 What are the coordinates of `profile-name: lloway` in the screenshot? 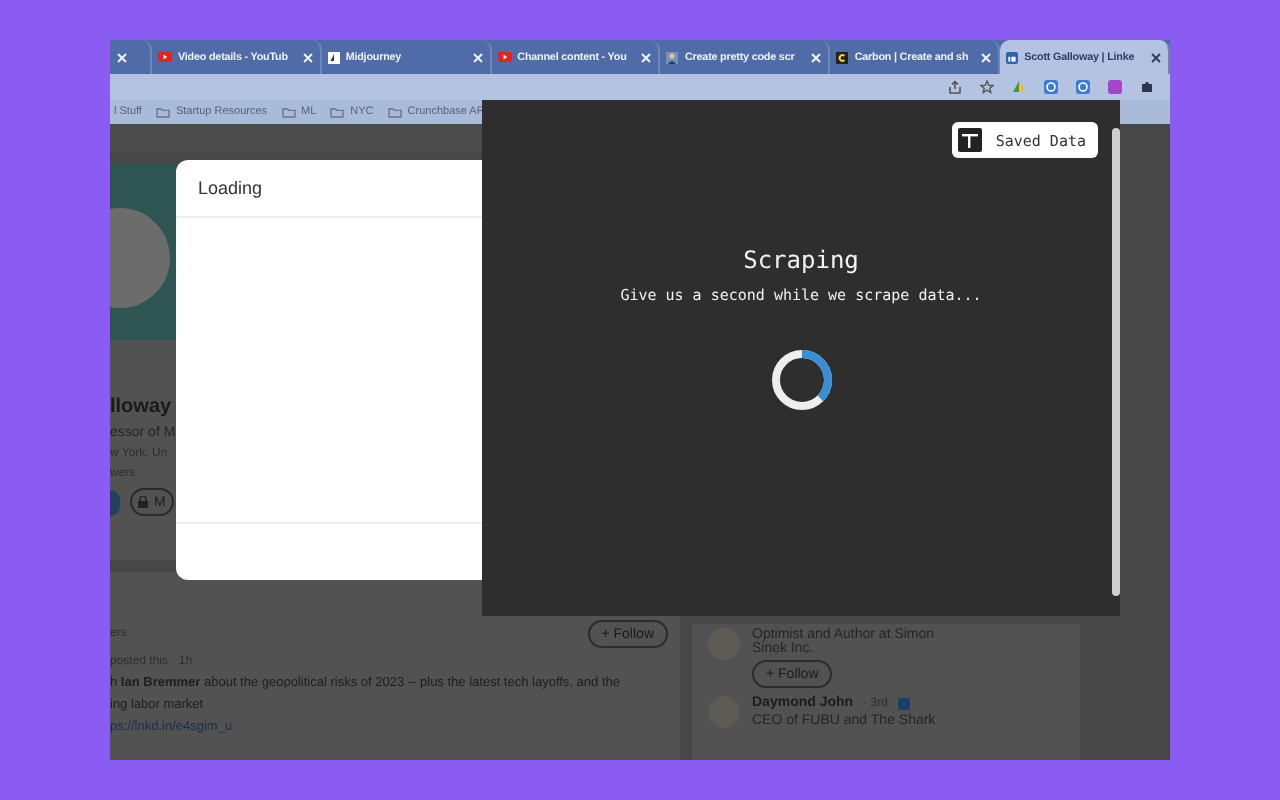 It's located at (142, 407).